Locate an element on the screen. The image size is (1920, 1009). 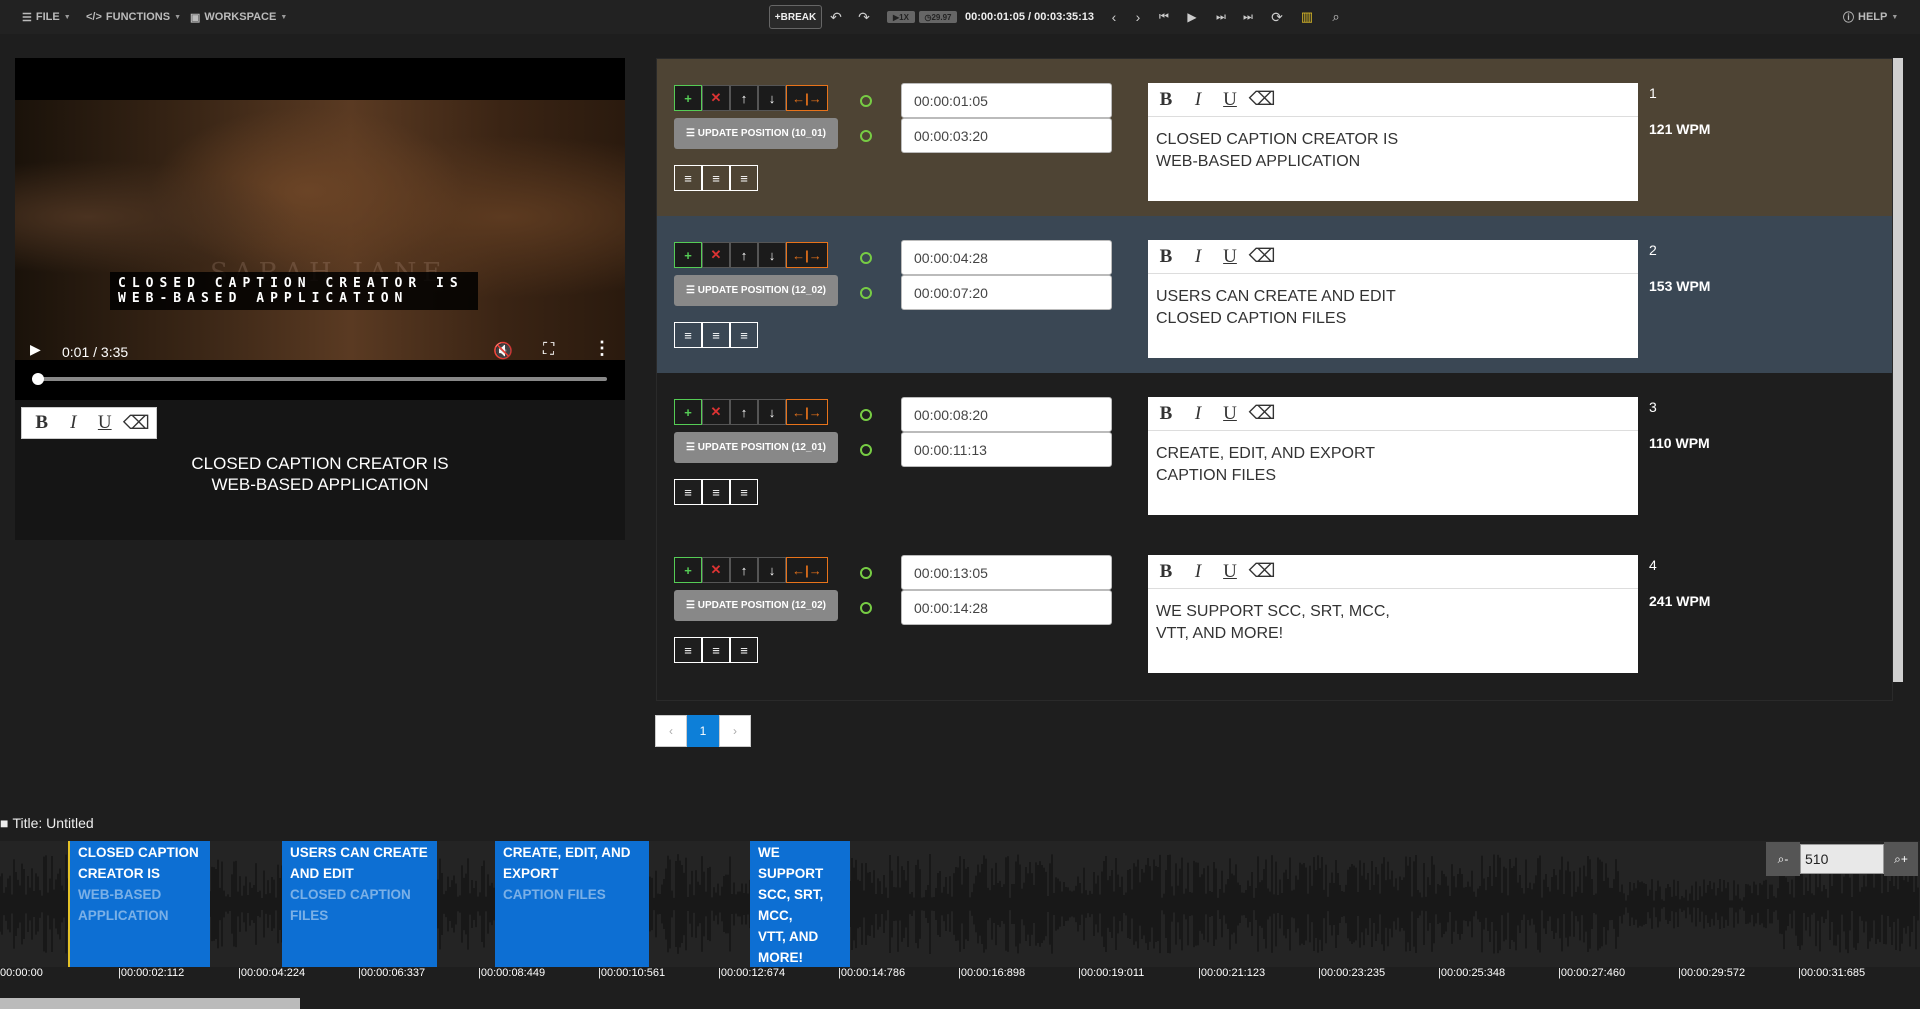
playhead is located at coordinates (69, 904).